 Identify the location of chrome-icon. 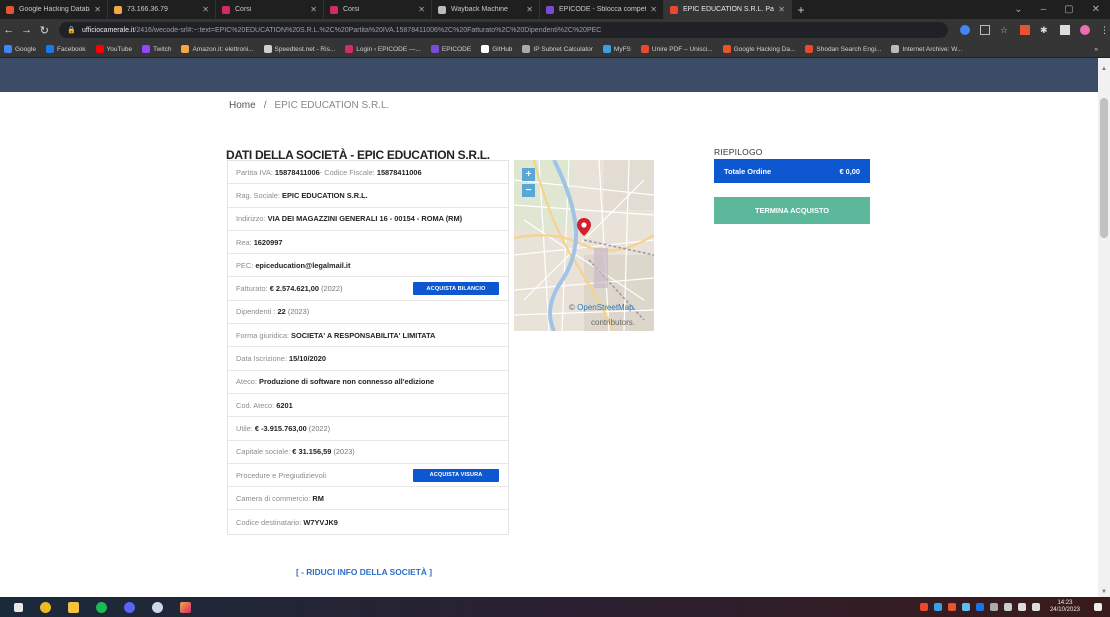
(45, 607).